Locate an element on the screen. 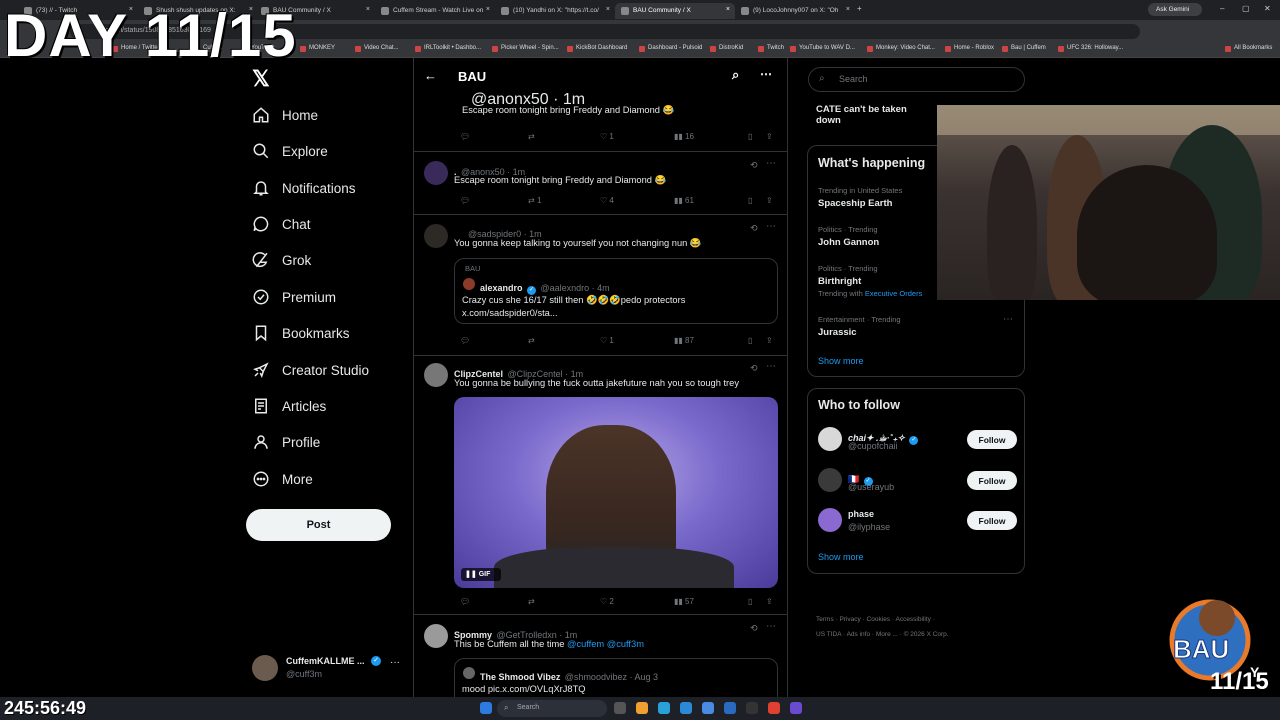 This screenshot has width=1280, height=720. edge-icon is located at coordinates (664, 708).